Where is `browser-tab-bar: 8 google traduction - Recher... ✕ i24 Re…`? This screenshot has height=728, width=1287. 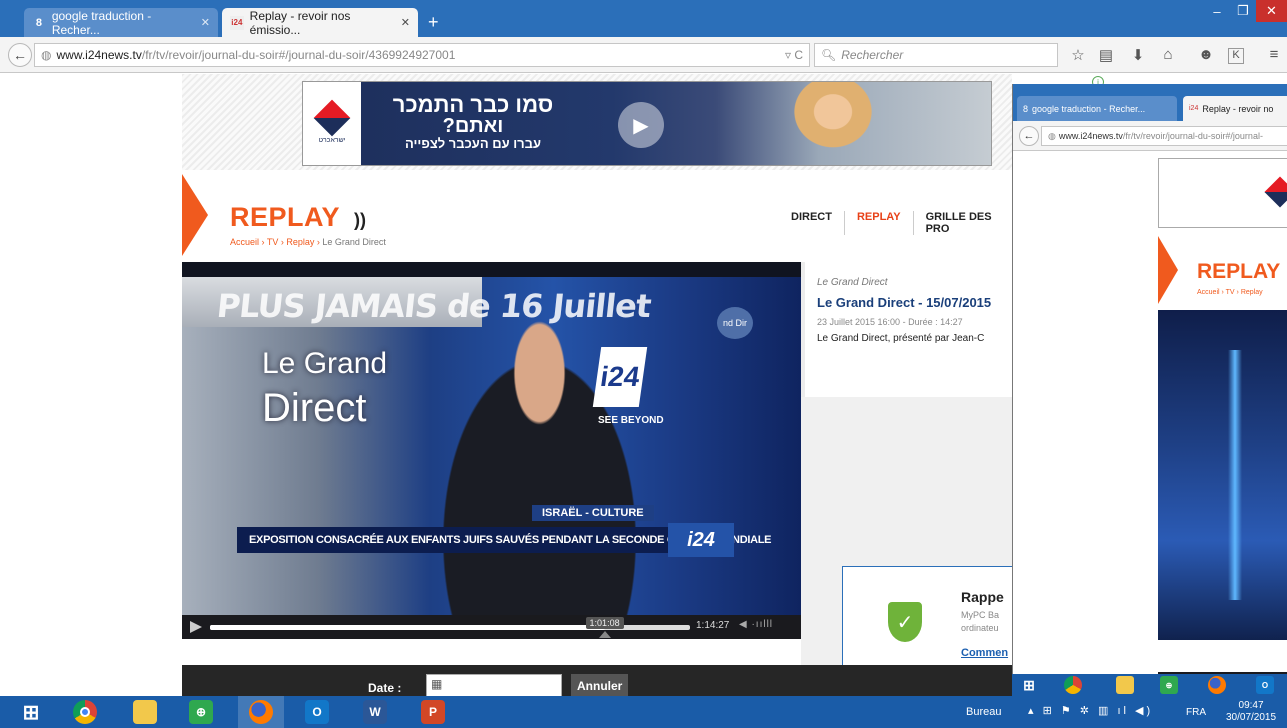 browser-tab-bar: 8 google traduction - Recher... ✕ i24 Re… is located at coordinates (643, 18).